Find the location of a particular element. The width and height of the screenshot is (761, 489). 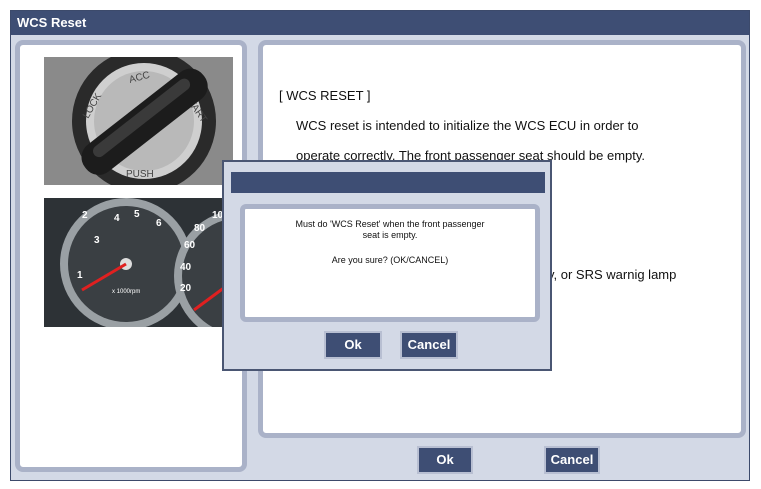

speed-label-80: 80 is located at coordinates (200, 228).